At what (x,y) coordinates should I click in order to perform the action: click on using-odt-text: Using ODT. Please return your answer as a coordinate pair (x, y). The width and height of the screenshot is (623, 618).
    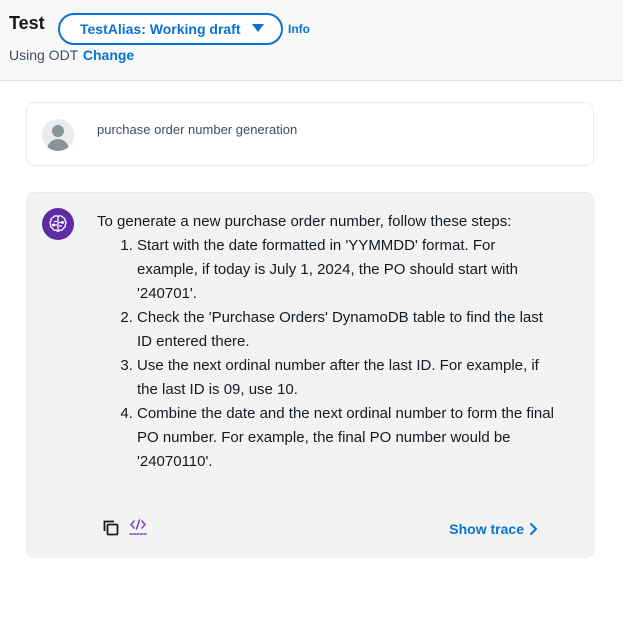
    Looking at the image, I should click on (43, 55).